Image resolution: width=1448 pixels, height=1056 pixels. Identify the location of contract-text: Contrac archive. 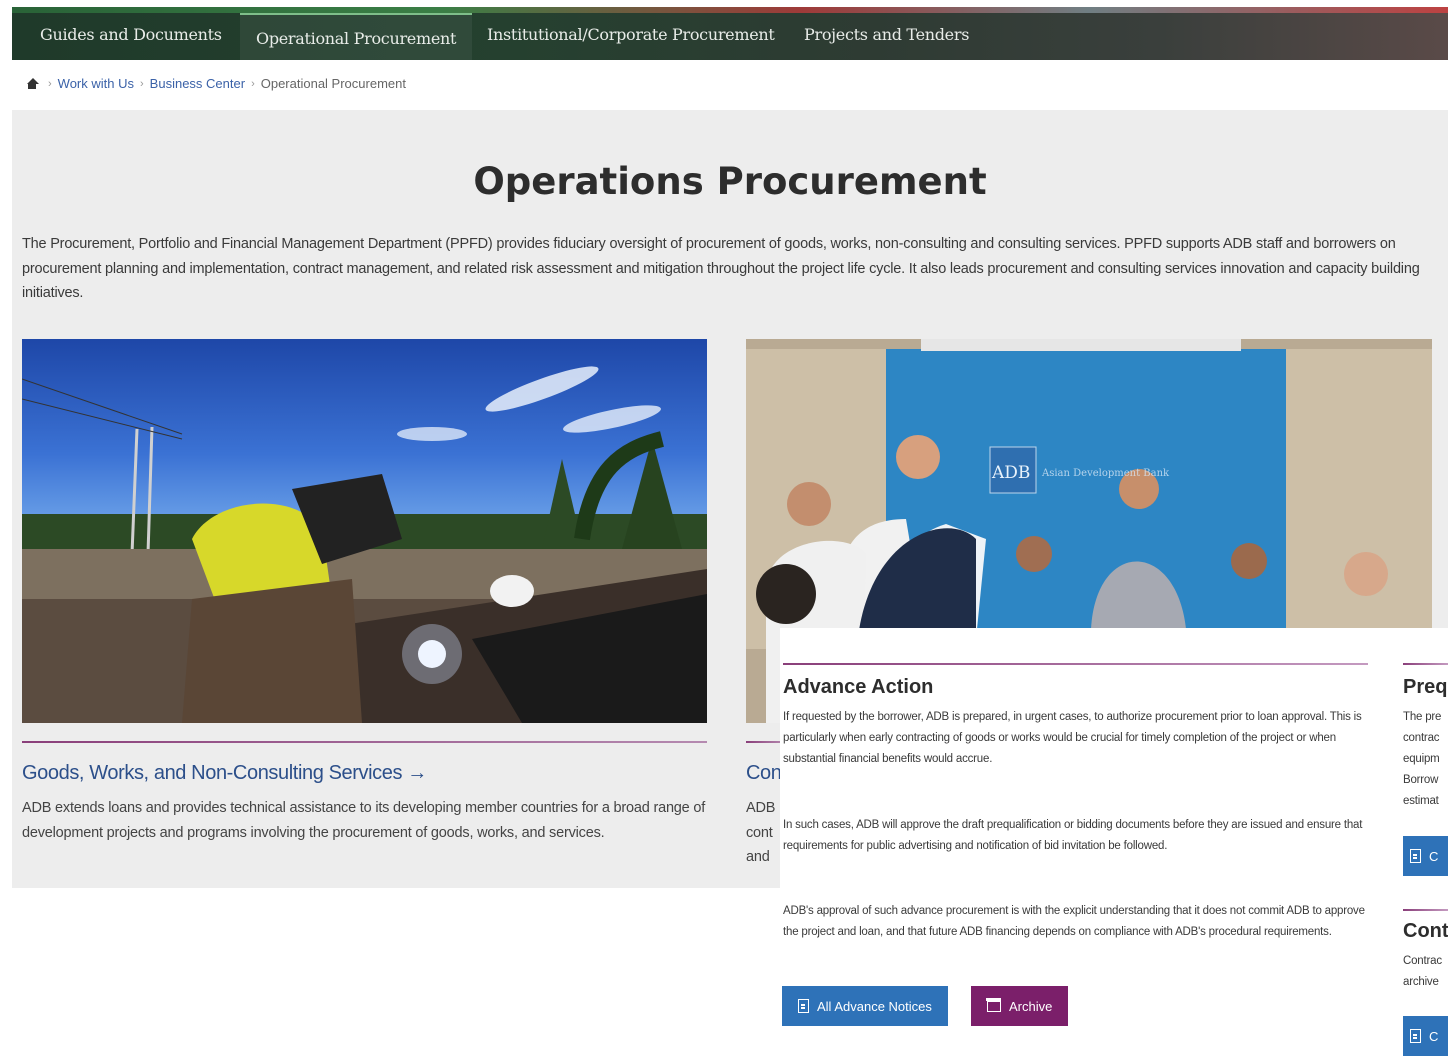
(1425, 972).